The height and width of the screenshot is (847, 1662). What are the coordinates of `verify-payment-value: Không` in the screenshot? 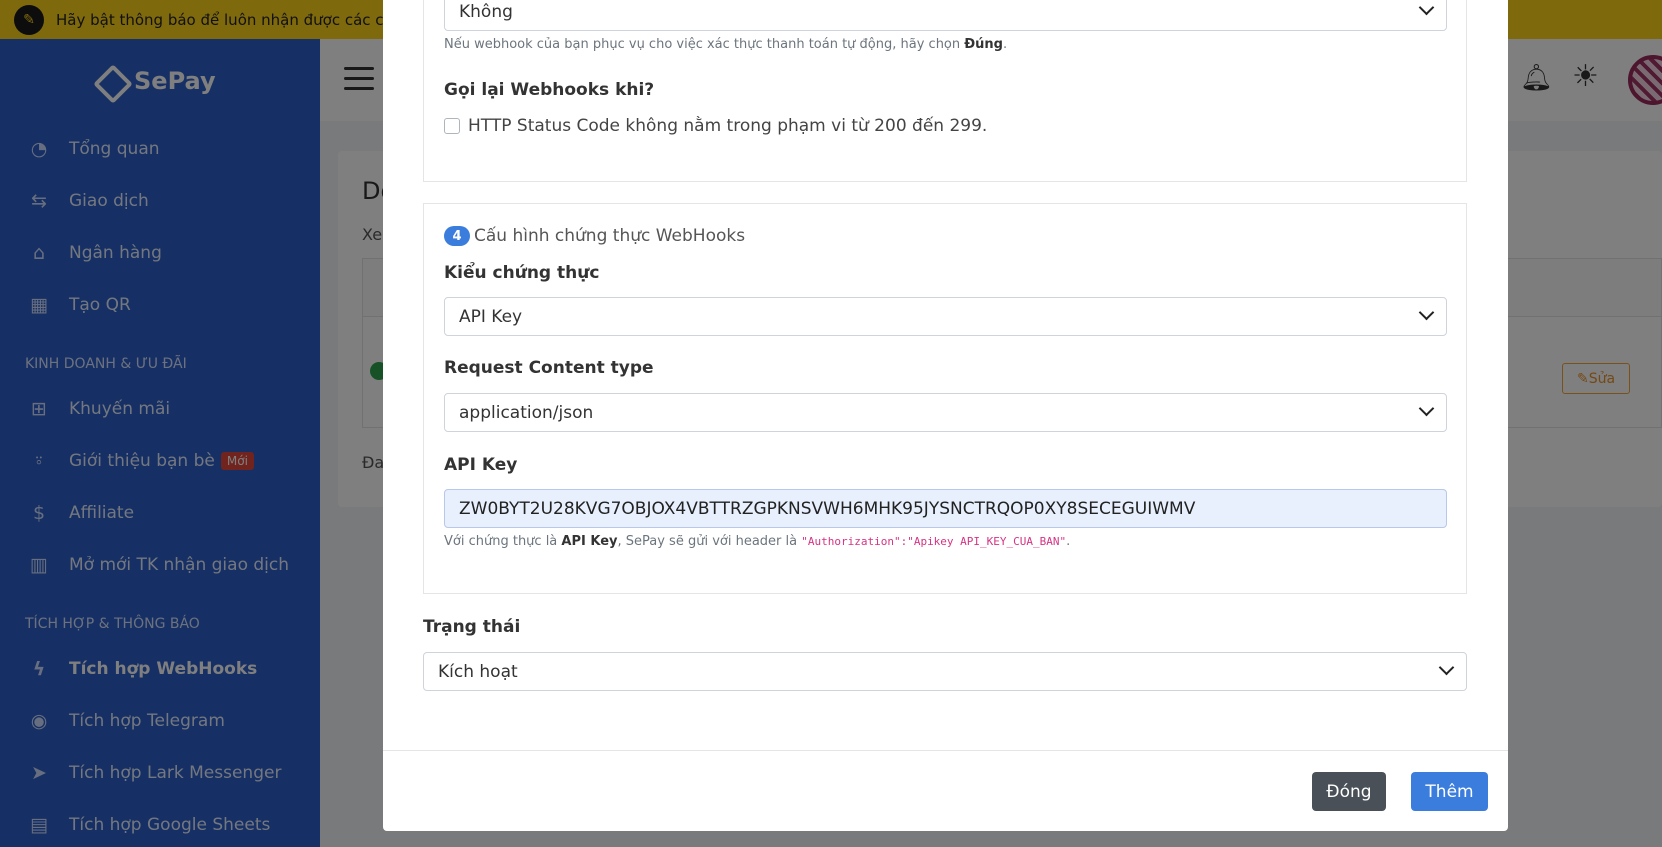 It's located at (486, 11).